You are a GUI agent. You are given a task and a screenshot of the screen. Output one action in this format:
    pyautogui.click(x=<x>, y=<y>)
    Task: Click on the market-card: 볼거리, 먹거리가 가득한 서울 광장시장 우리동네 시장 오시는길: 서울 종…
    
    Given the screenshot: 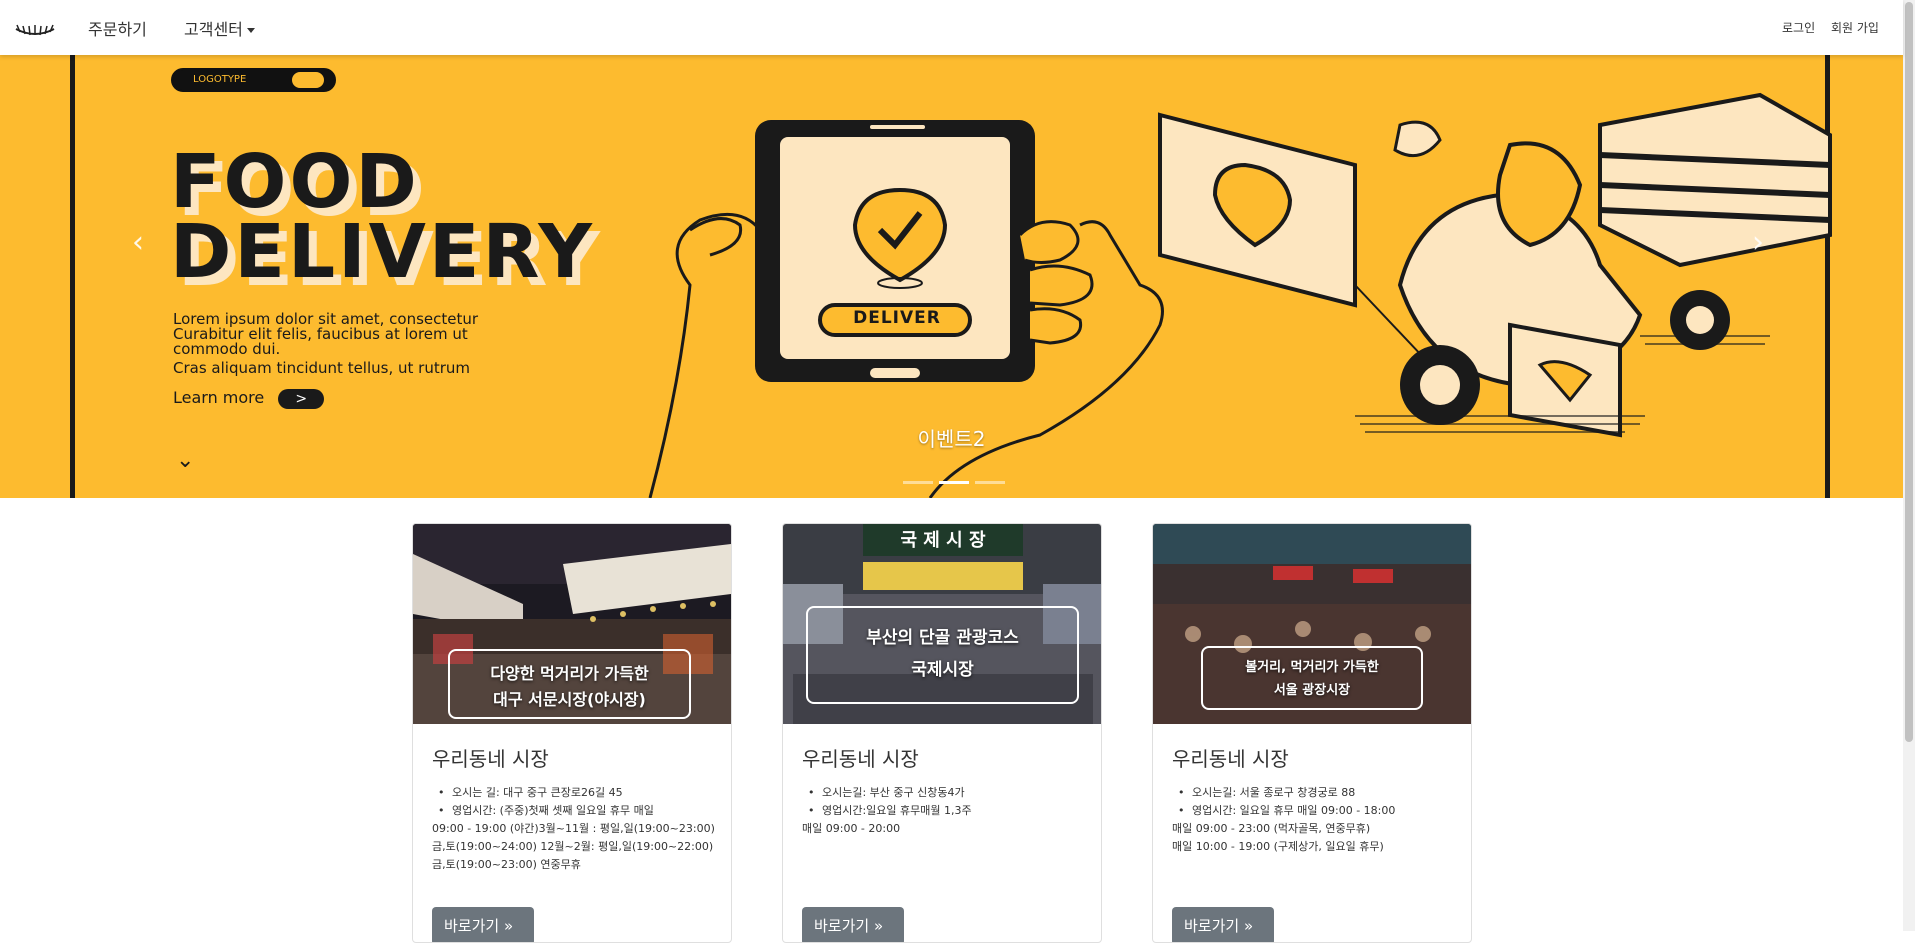 What is the action you would take?
    pyautogui.click(x=1312, y=733)
    